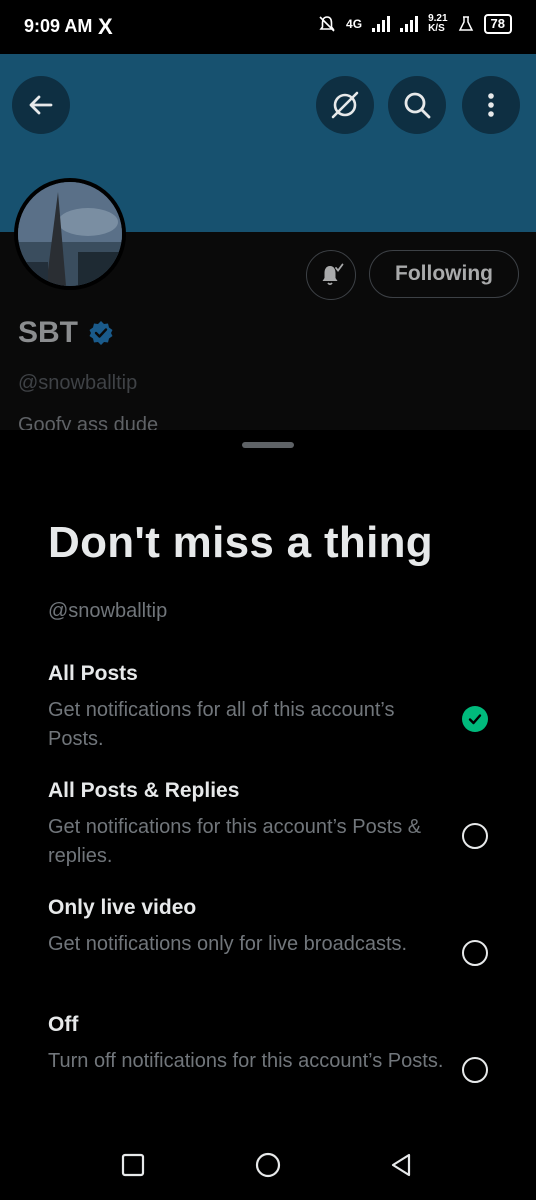 The image size is (536, 1200). I want to click on check-icon, so click(475, 719).